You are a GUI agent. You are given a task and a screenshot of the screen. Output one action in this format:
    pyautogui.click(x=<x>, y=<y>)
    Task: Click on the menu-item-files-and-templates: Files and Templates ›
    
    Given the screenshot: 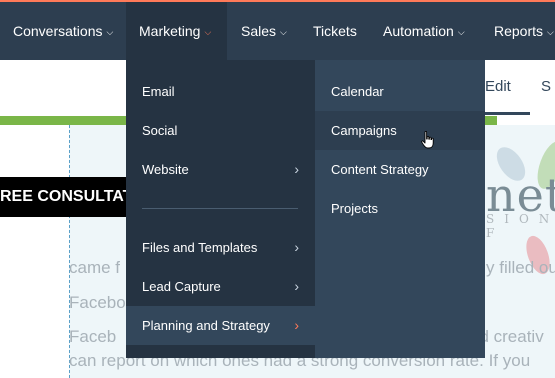 What is the action you would take?
    pyautogui.click(x=220, y=247)
    